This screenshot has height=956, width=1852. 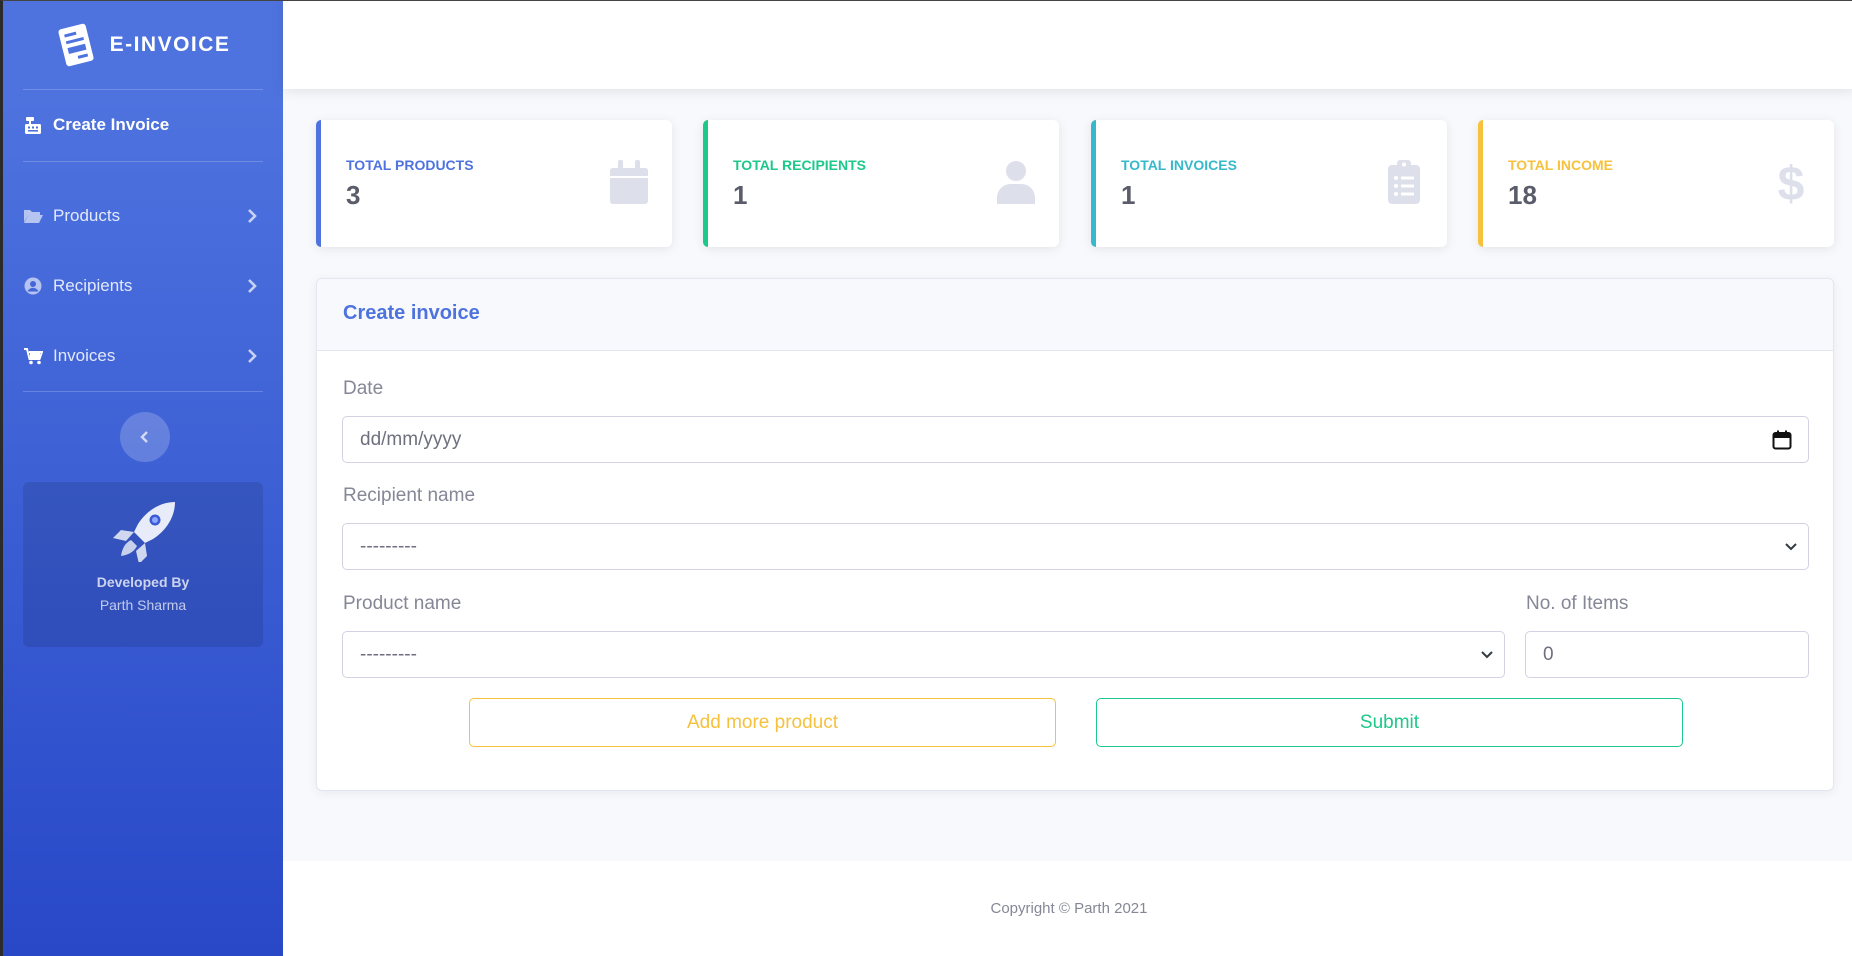 I want to click on folder-open-icon, so click(x=33, y=216).